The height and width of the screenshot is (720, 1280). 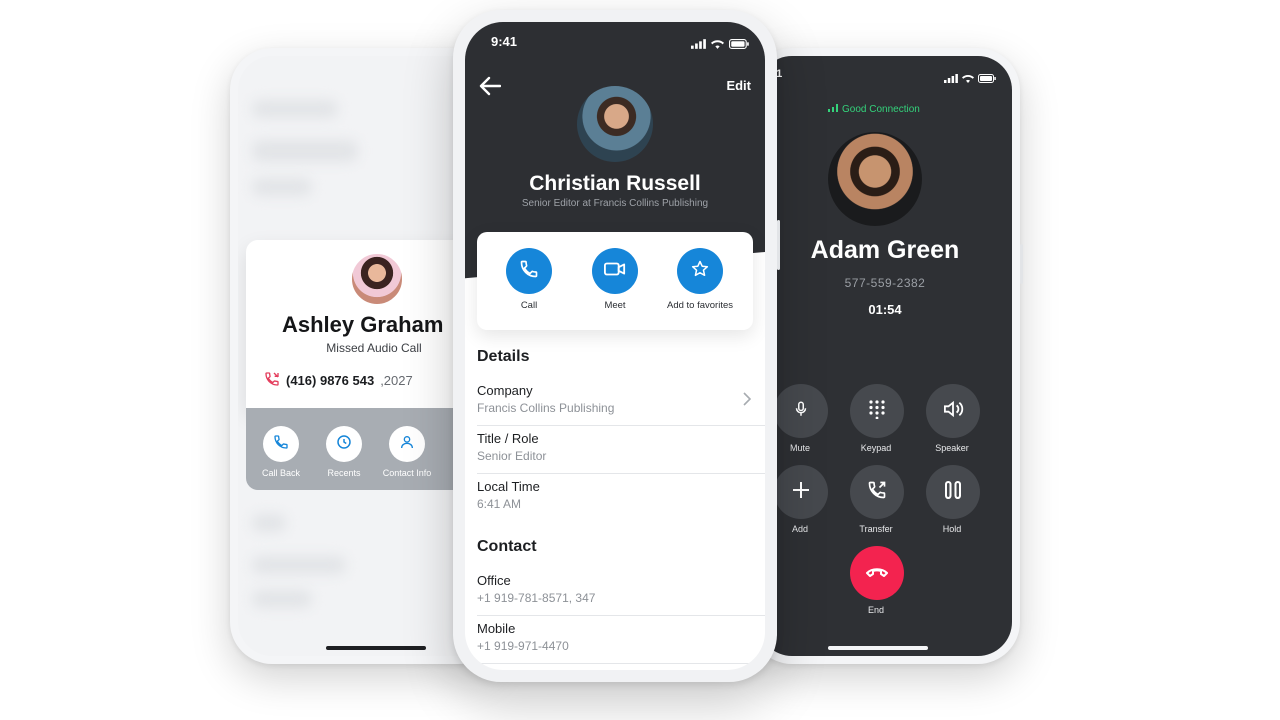 I want to click on transfer-button, so click(x=877, y=492).